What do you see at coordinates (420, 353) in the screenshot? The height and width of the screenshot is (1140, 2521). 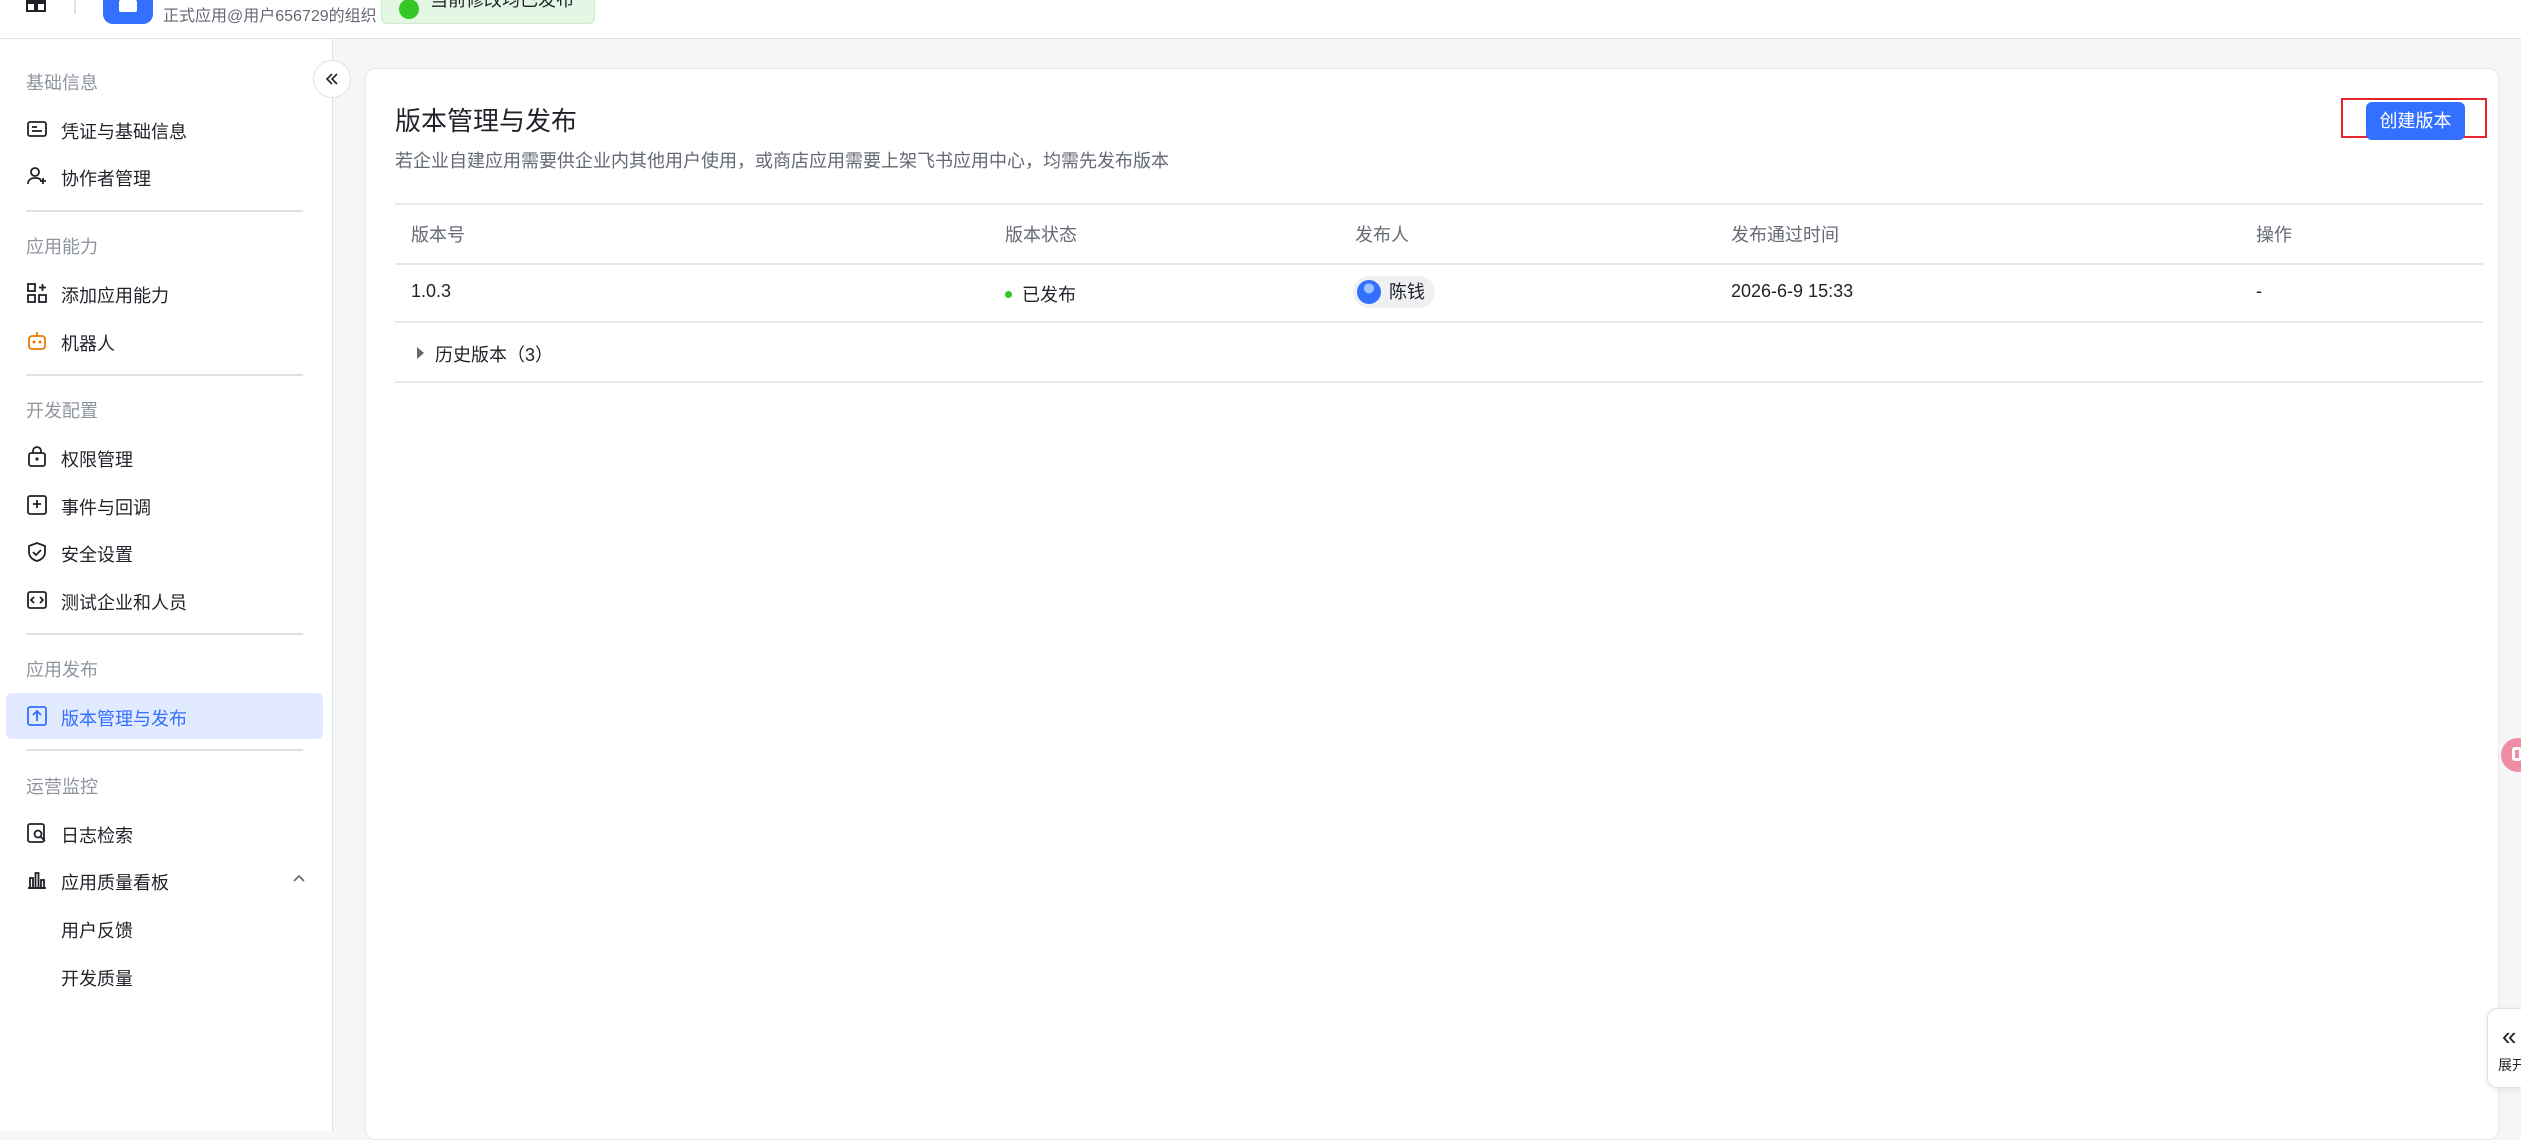 I see `caret-right-icon` at bounding box center [420, 353].